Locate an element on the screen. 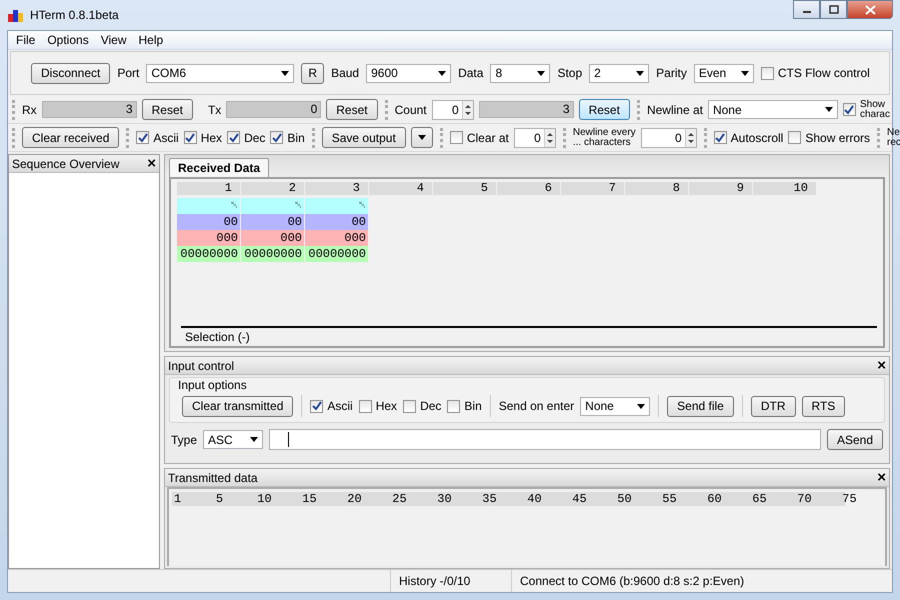 The image size is (900, 600). panel-title: Transmitted data is located at coordinates (213, 477).